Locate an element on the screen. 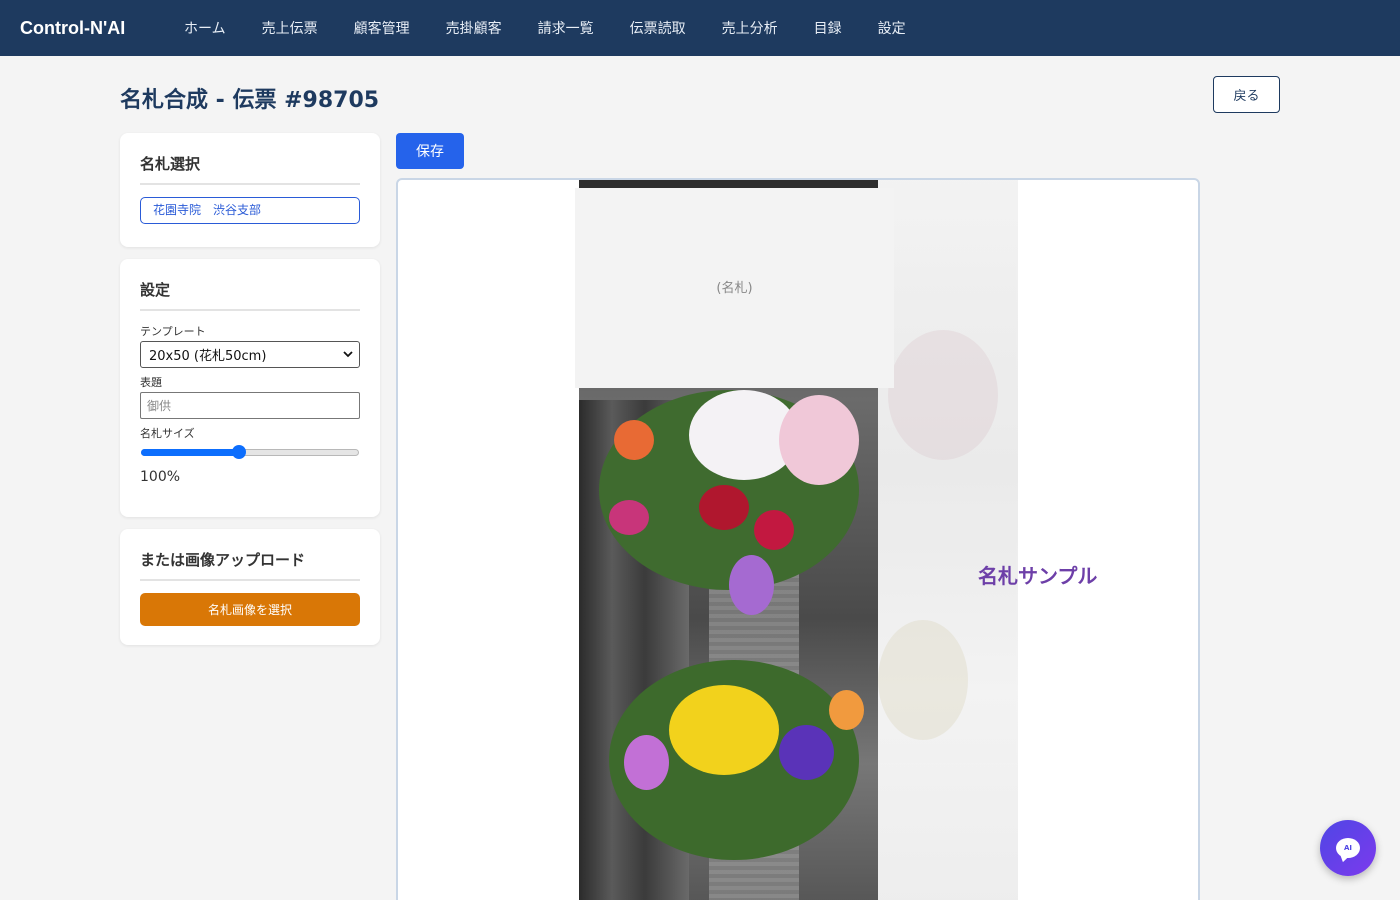 The image size is (1400, 900). nameplate-placeholder: (名札) is located at coordinates (734, 288).